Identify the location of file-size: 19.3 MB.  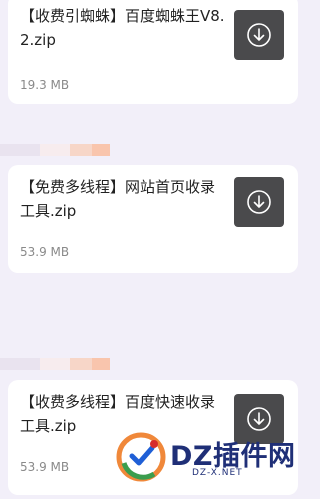
(45, 85).